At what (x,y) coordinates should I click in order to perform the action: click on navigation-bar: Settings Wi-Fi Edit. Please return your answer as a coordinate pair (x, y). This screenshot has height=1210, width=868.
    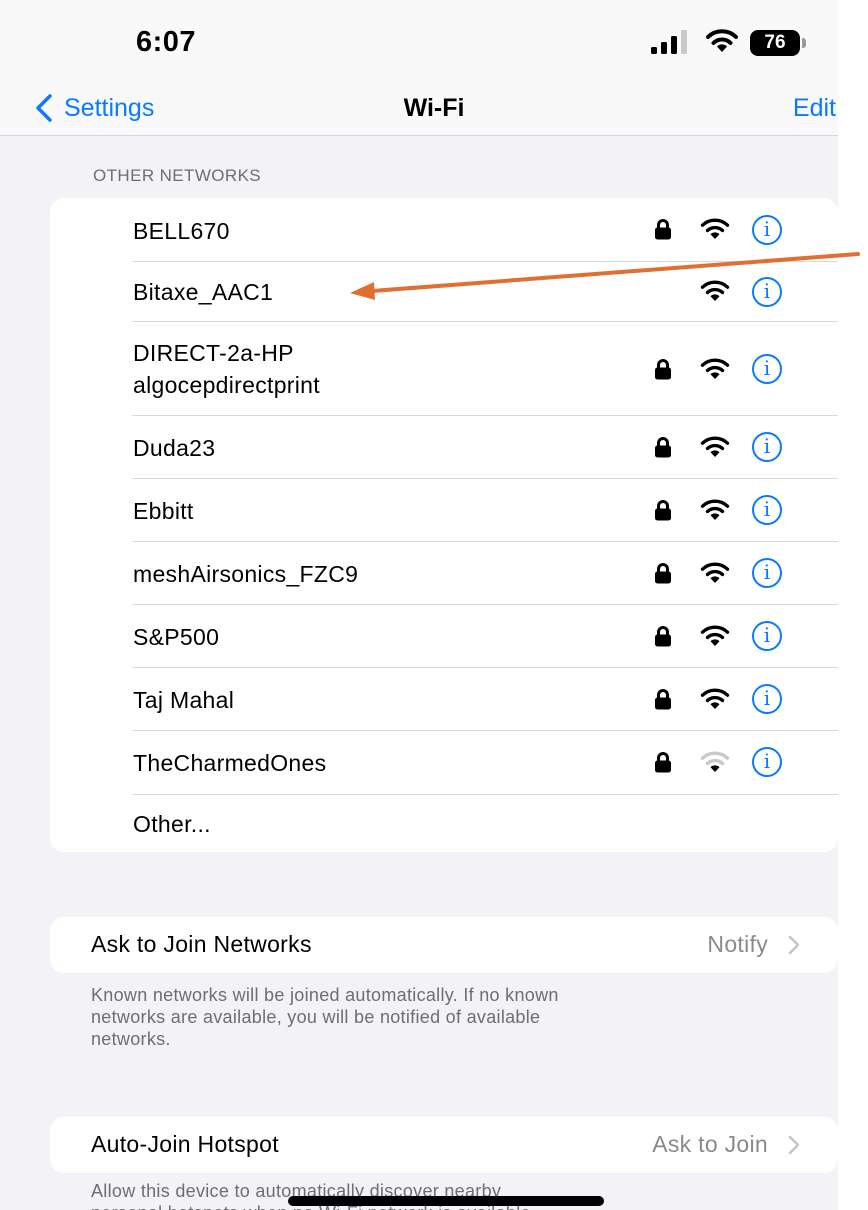
    Looking at the image, I should click on (419, 108).